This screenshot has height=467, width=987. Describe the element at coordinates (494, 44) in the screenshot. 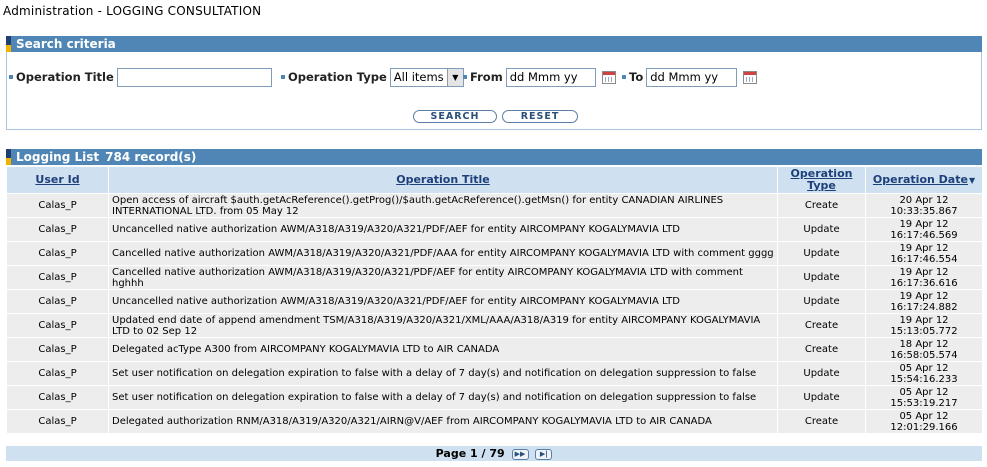

I see `search-criteria-header: Search criteria` at that location.